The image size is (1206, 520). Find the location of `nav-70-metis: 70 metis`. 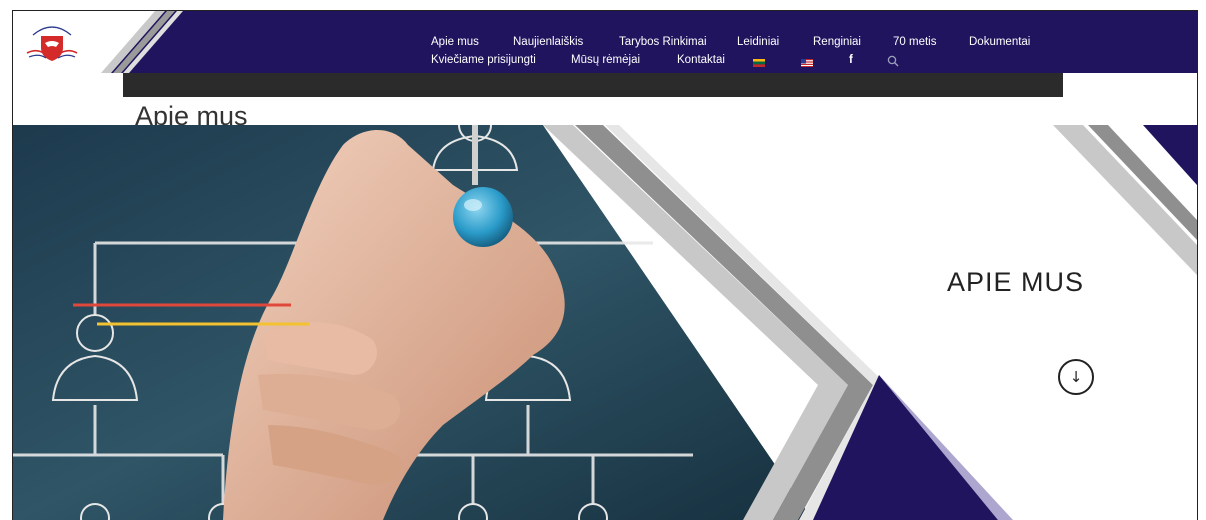

nav-70-metis: 70 metis is located at coordinates (914, 42).